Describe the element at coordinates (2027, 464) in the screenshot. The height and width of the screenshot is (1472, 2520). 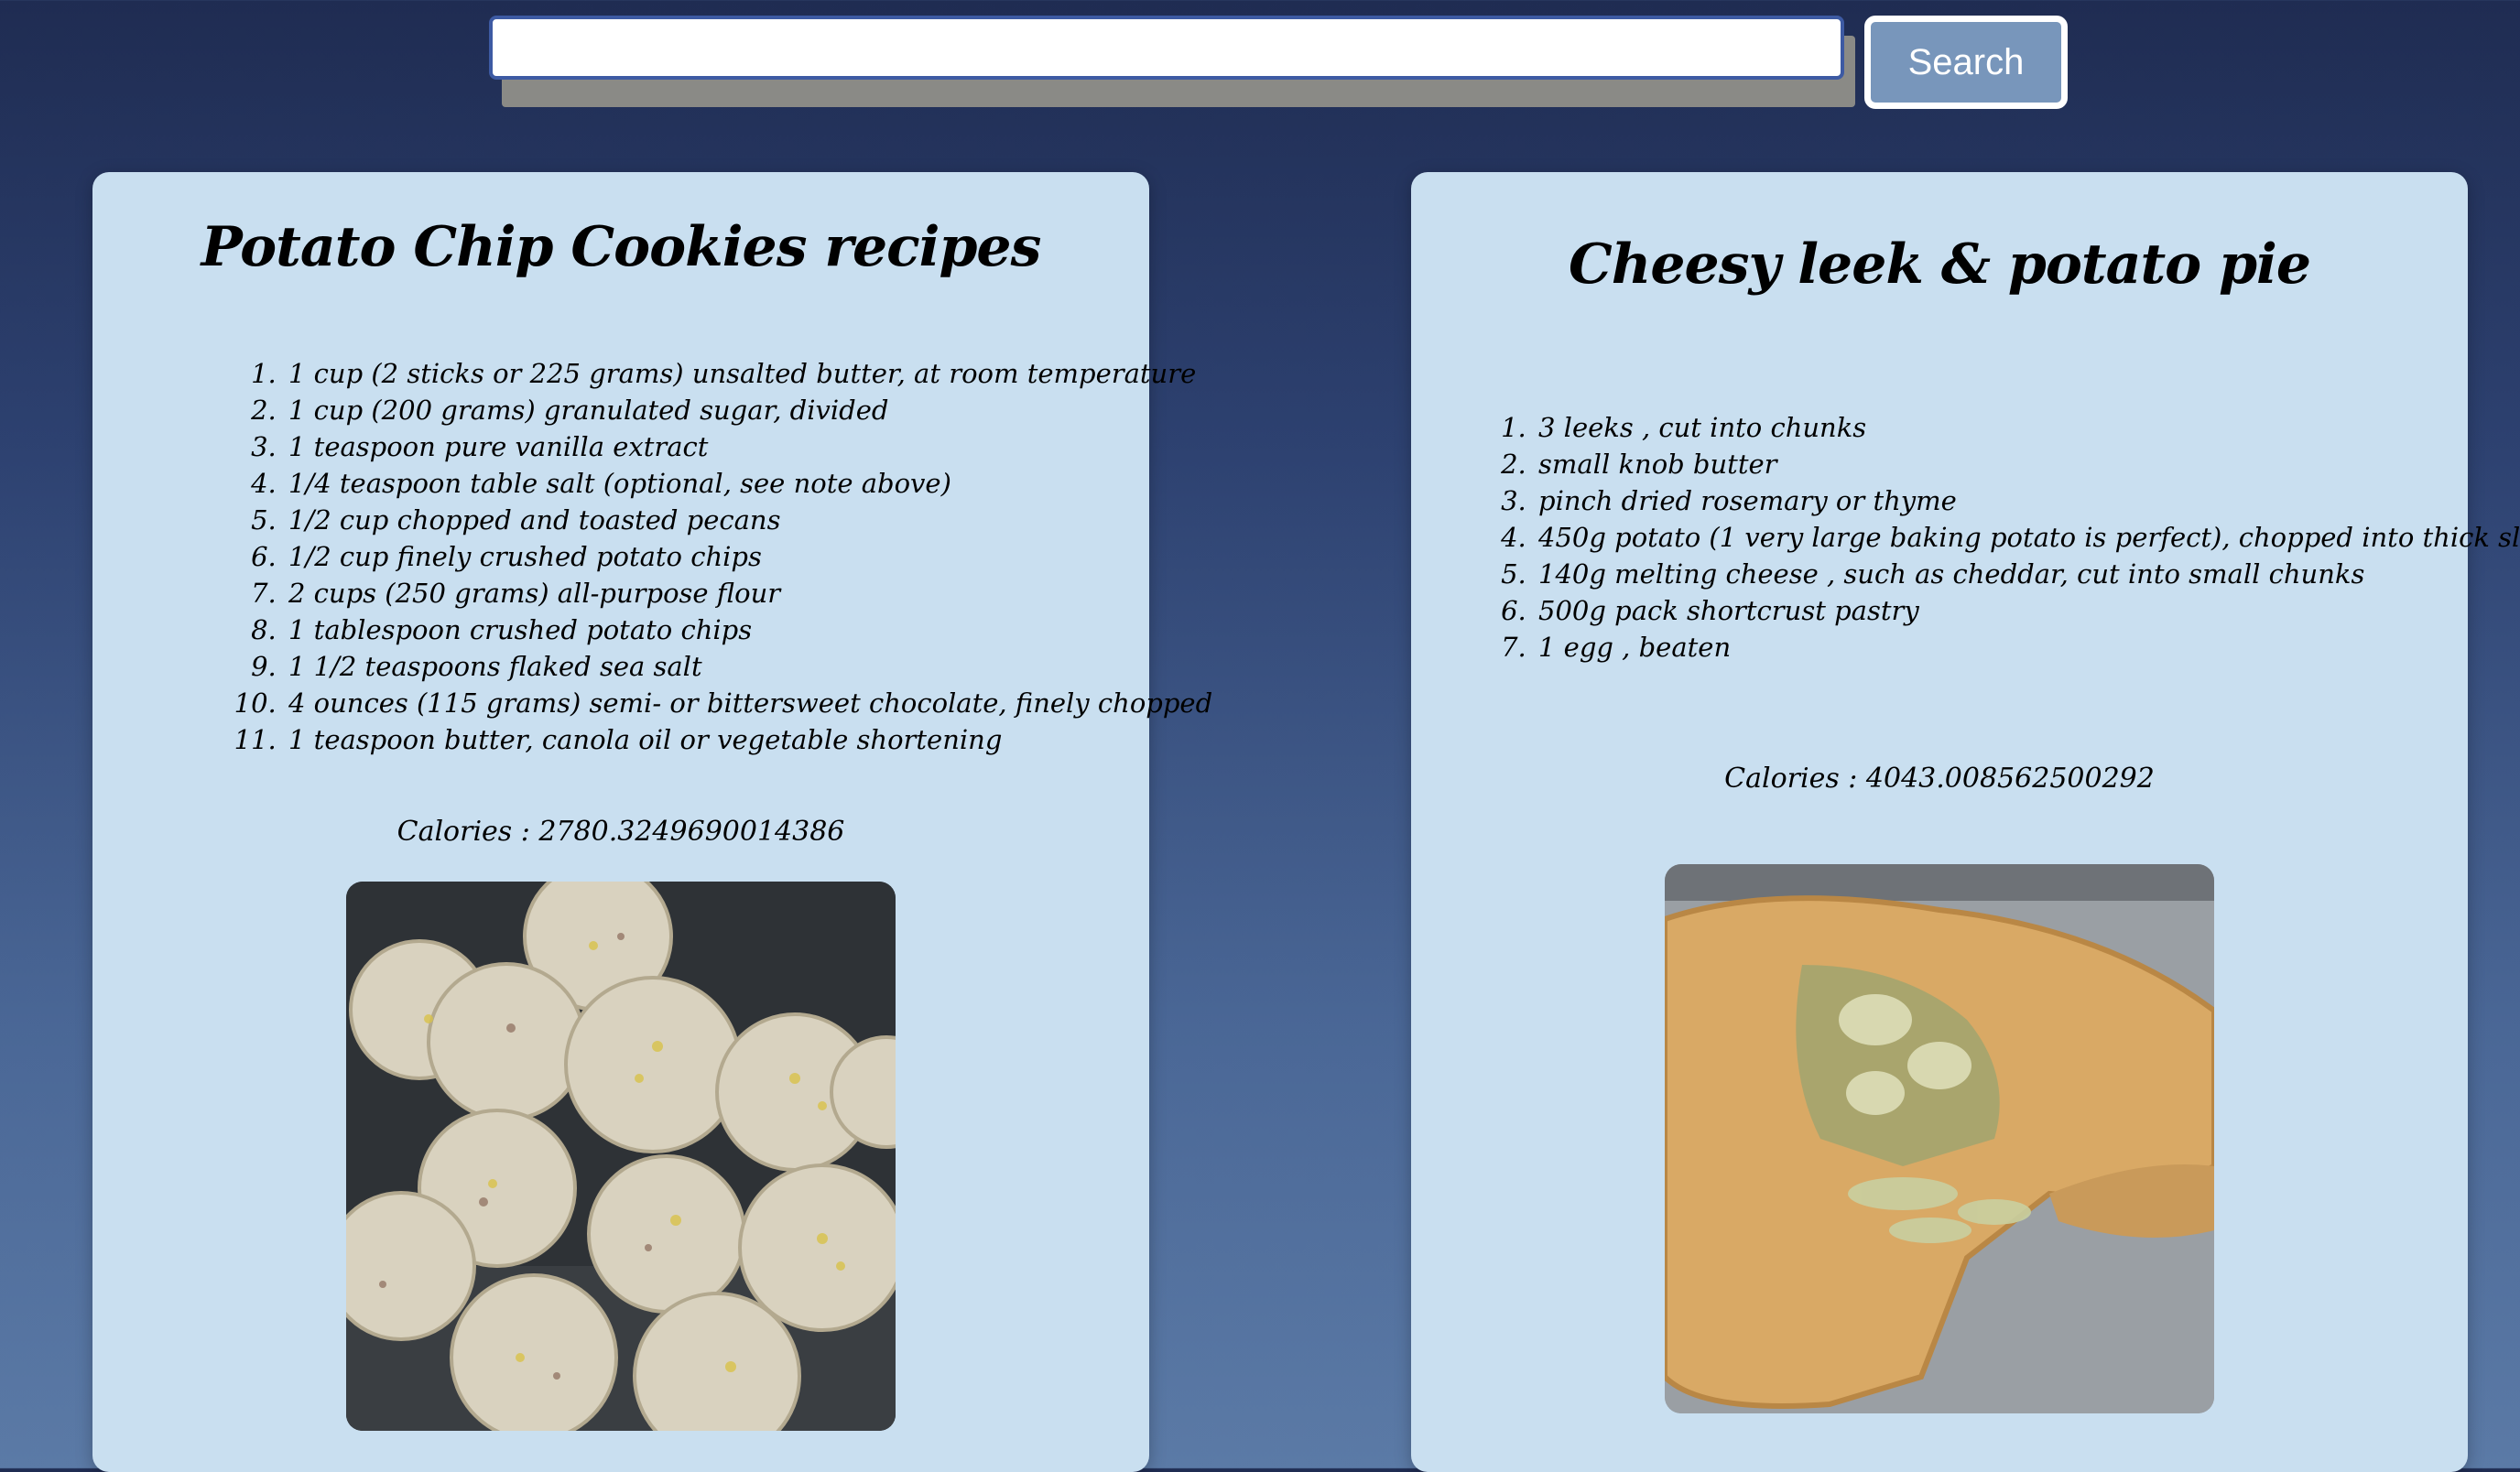
I see `ingredient-item: small knob butter` at that location.